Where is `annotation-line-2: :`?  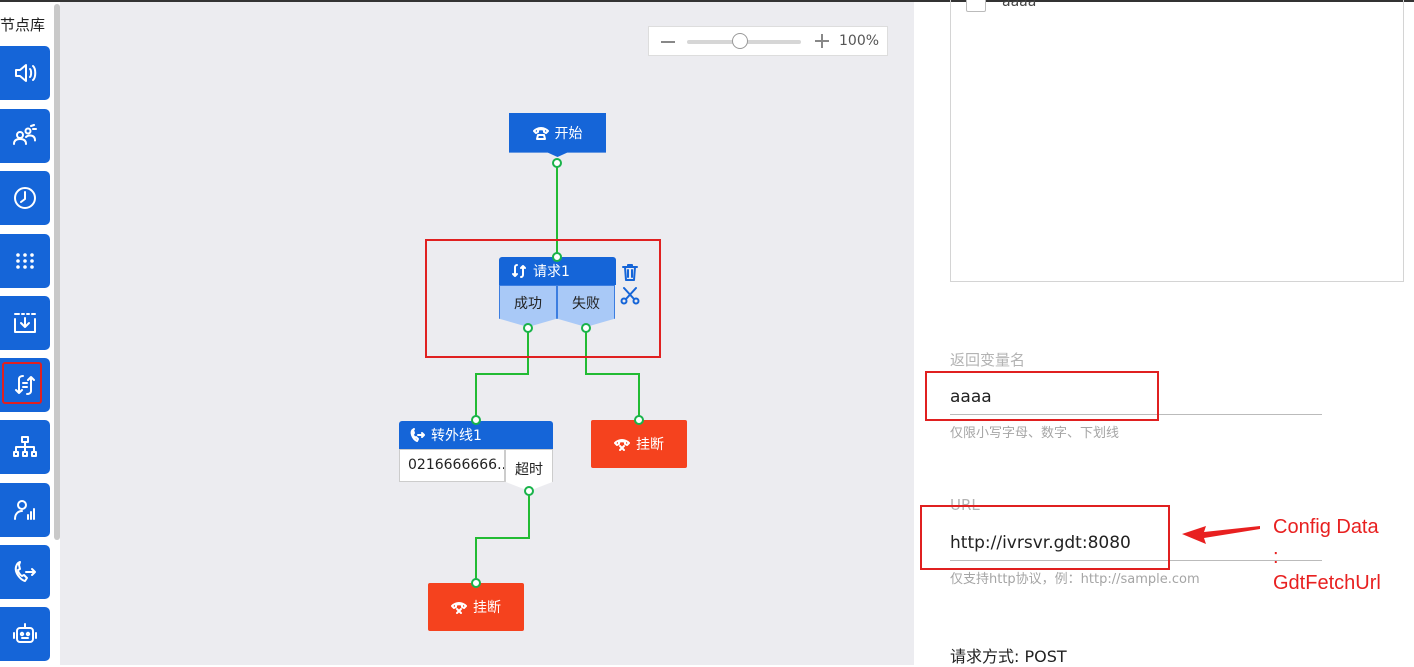 annotation-line-2: : is located at coordinates (1276, 557).